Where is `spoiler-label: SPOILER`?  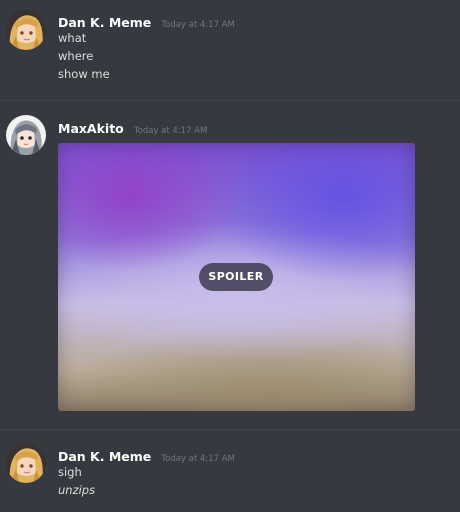 spoiler-label: SPOILER is located at coordinates (236, 277).